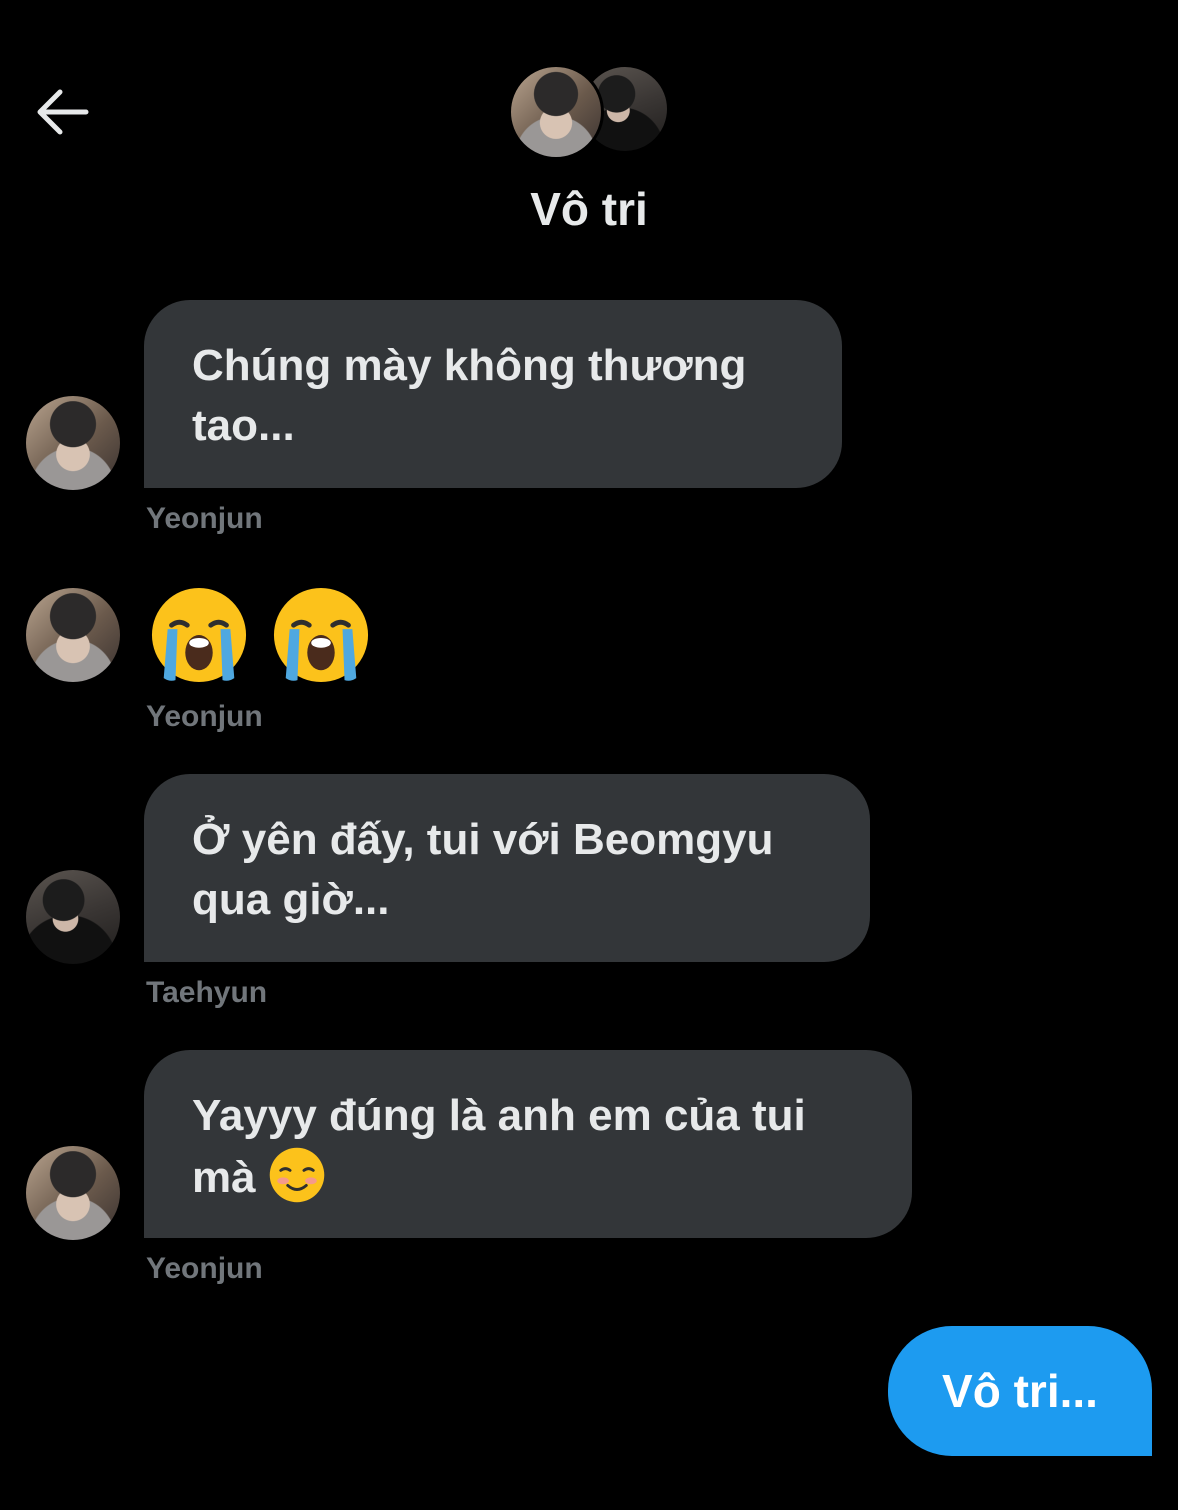  What do you see at coordinates (224, 1177) in the screenshot?
I see `message-text: mà` at bounding box center [224, 1177].